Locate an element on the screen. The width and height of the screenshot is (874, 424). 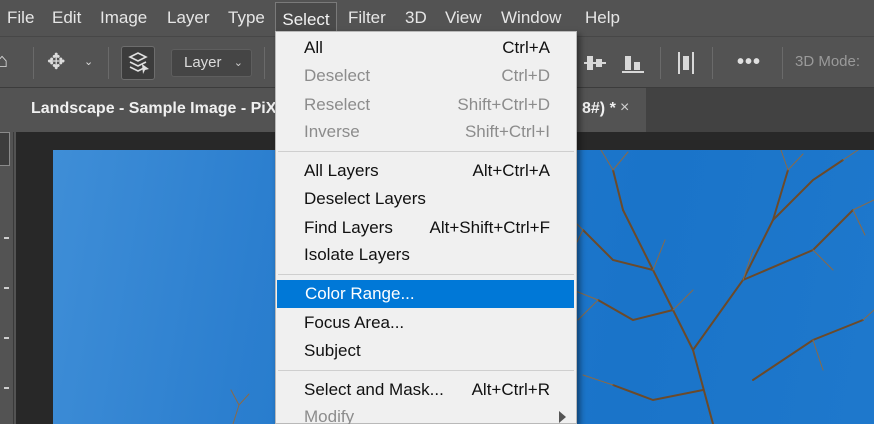
menu-item-reselect: Reselect Shift+Ctrl+D is located at coordinates (426, 105).